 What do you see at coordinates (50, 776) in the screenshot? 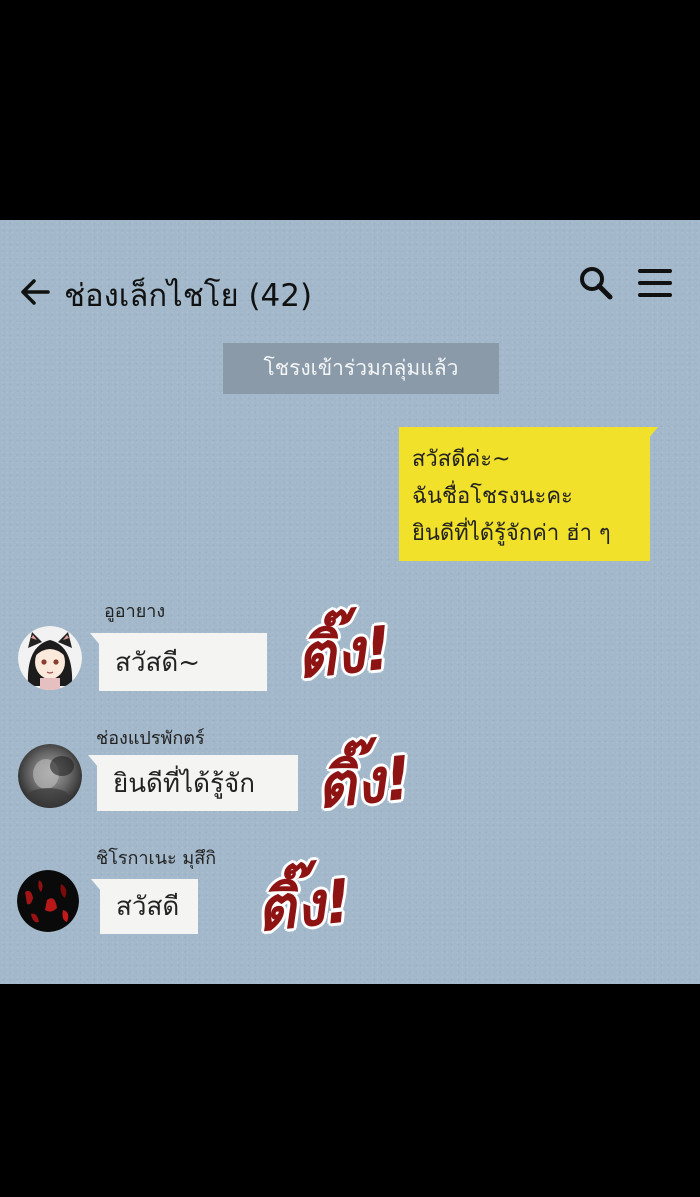
I see `avatar-blurred-face` at bounding box center [50, 776].